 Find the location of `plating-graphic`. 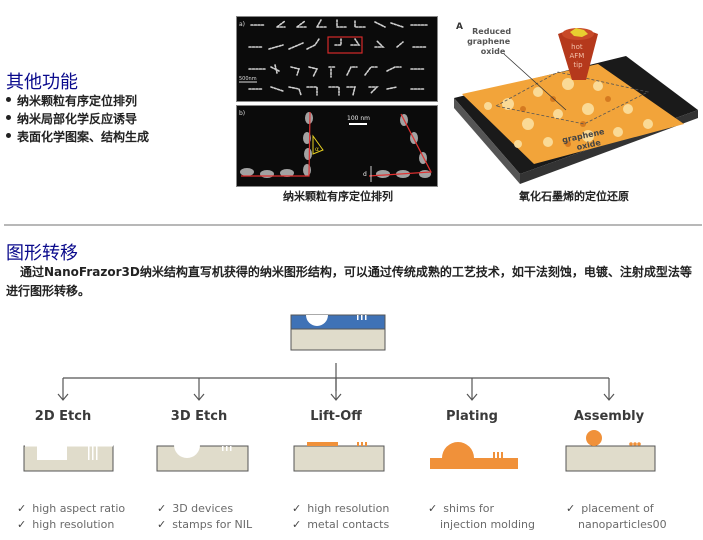

plating-graphic is located at coordinates (474, 455).